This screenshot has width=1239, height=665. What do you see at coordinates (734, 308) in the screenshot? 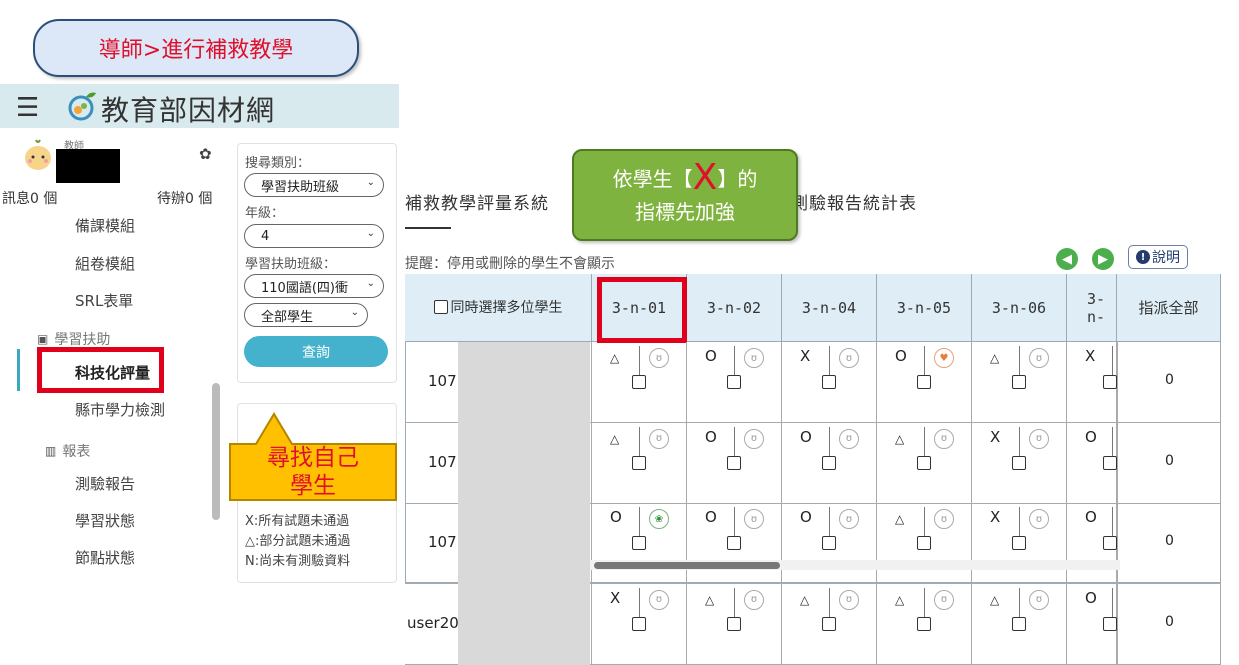
I see `column-header: 3-n-02` at bounding box center [734, 308].